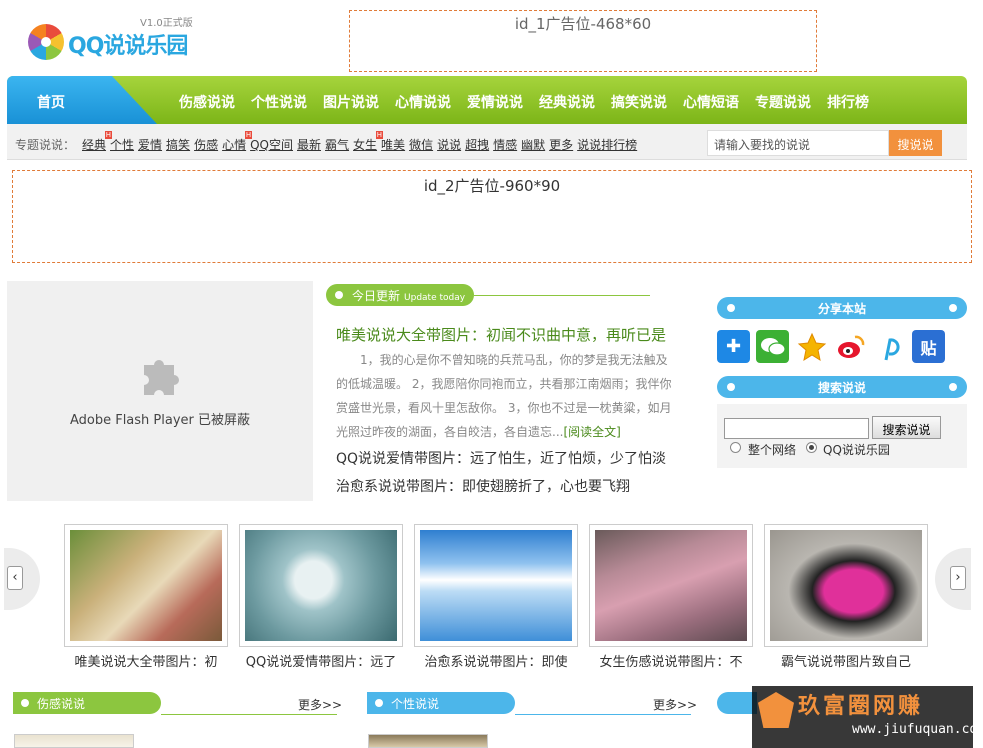 Image resolution: width=983 pixels, height=748 pixels. Describe the element at coordinates (449, 144) in the screenshot. I see `topic-link: 说说` at that location.